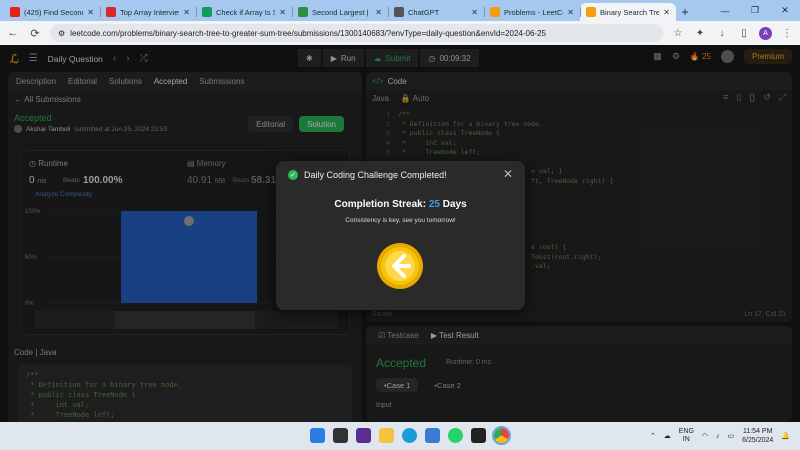 The height and width of the screenshot is (450, 800). What do you see at coordinates (501, 435) in the screenshot?
I see `chrome-icon` at bounding box center [501, 435].